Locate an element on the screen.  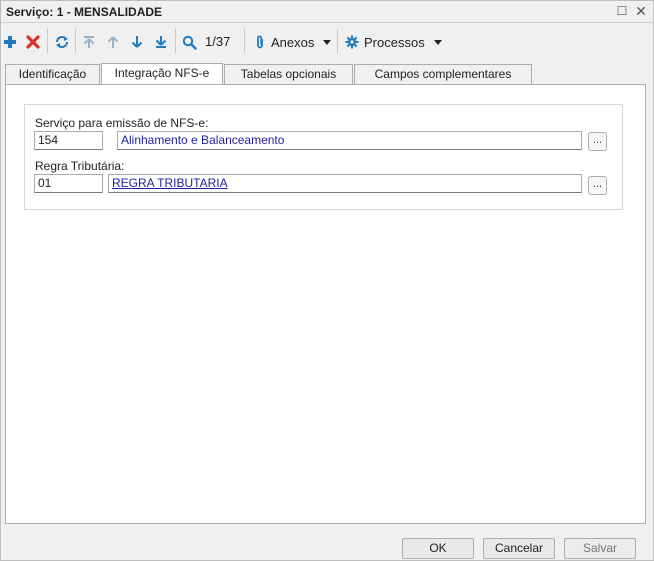
arrow-down-icon is located at coordinates (137, 42).